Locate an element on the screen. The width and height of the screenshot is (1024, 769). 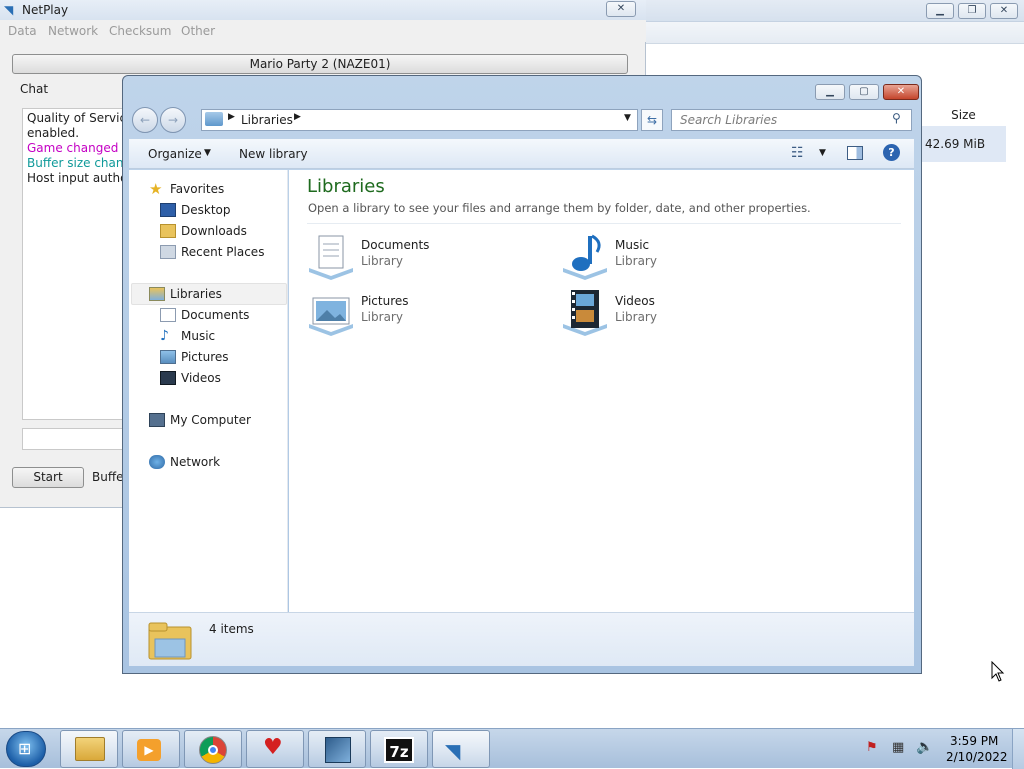
pictures-library-icon is located at coordinates (331, 316).